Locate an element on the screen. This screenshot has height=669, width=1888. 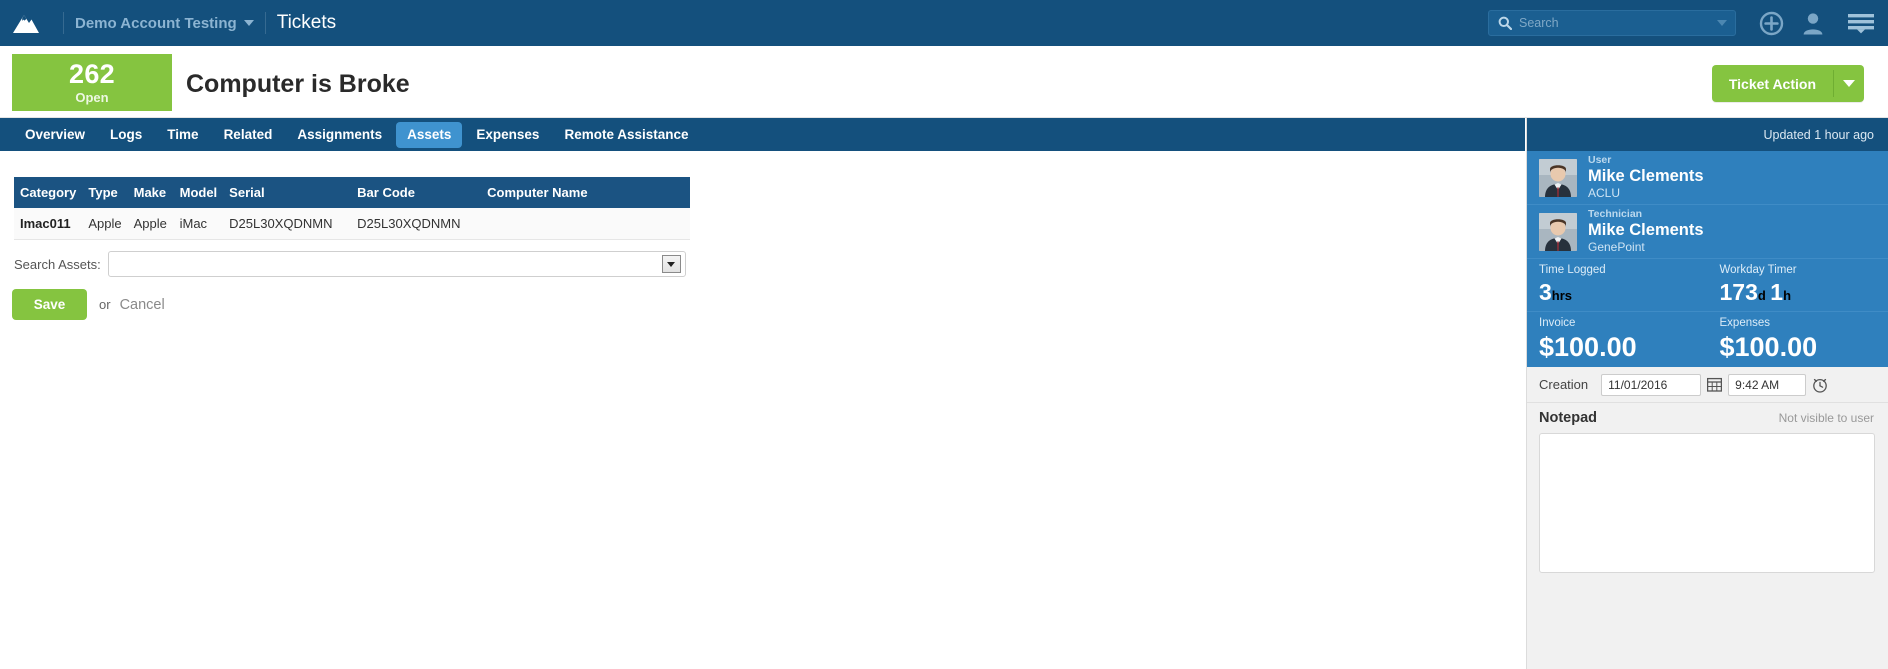
column-header-make: Make is located at coordinates (150, 192).